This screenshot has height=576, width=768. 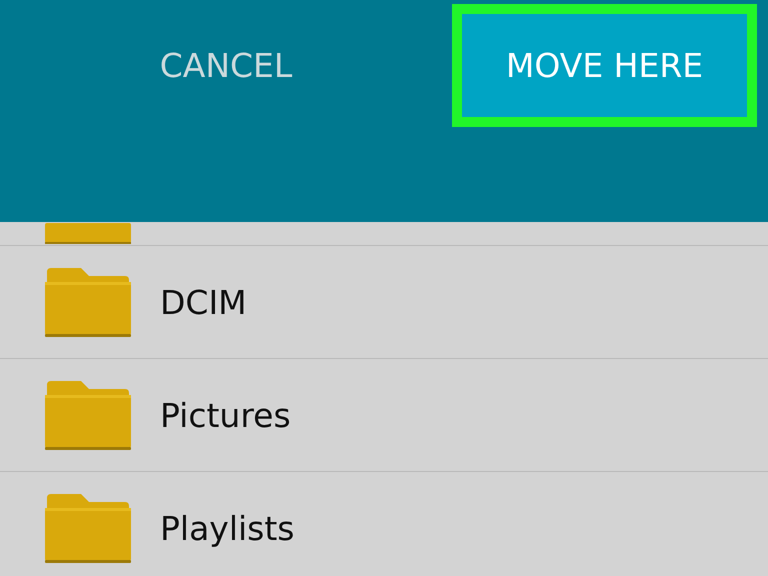 What do you see at coordinates (226, 65) in the screenshot?
I see `cancel-button: CANCEL` at bounding box center [226, 65].